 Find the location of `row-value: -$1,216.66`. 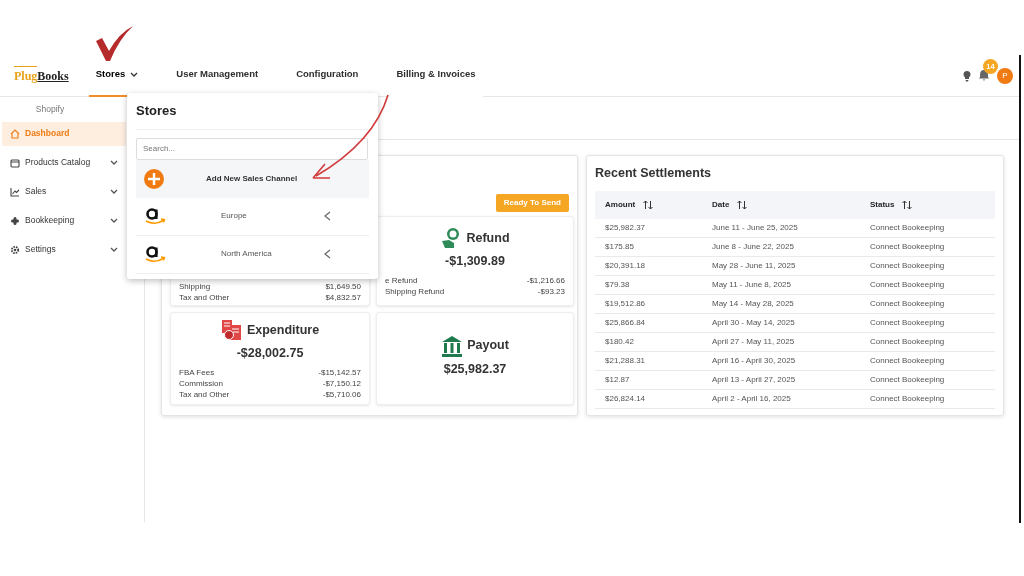

row-value: -$1,216.66 is located at coordinates (545, 280).